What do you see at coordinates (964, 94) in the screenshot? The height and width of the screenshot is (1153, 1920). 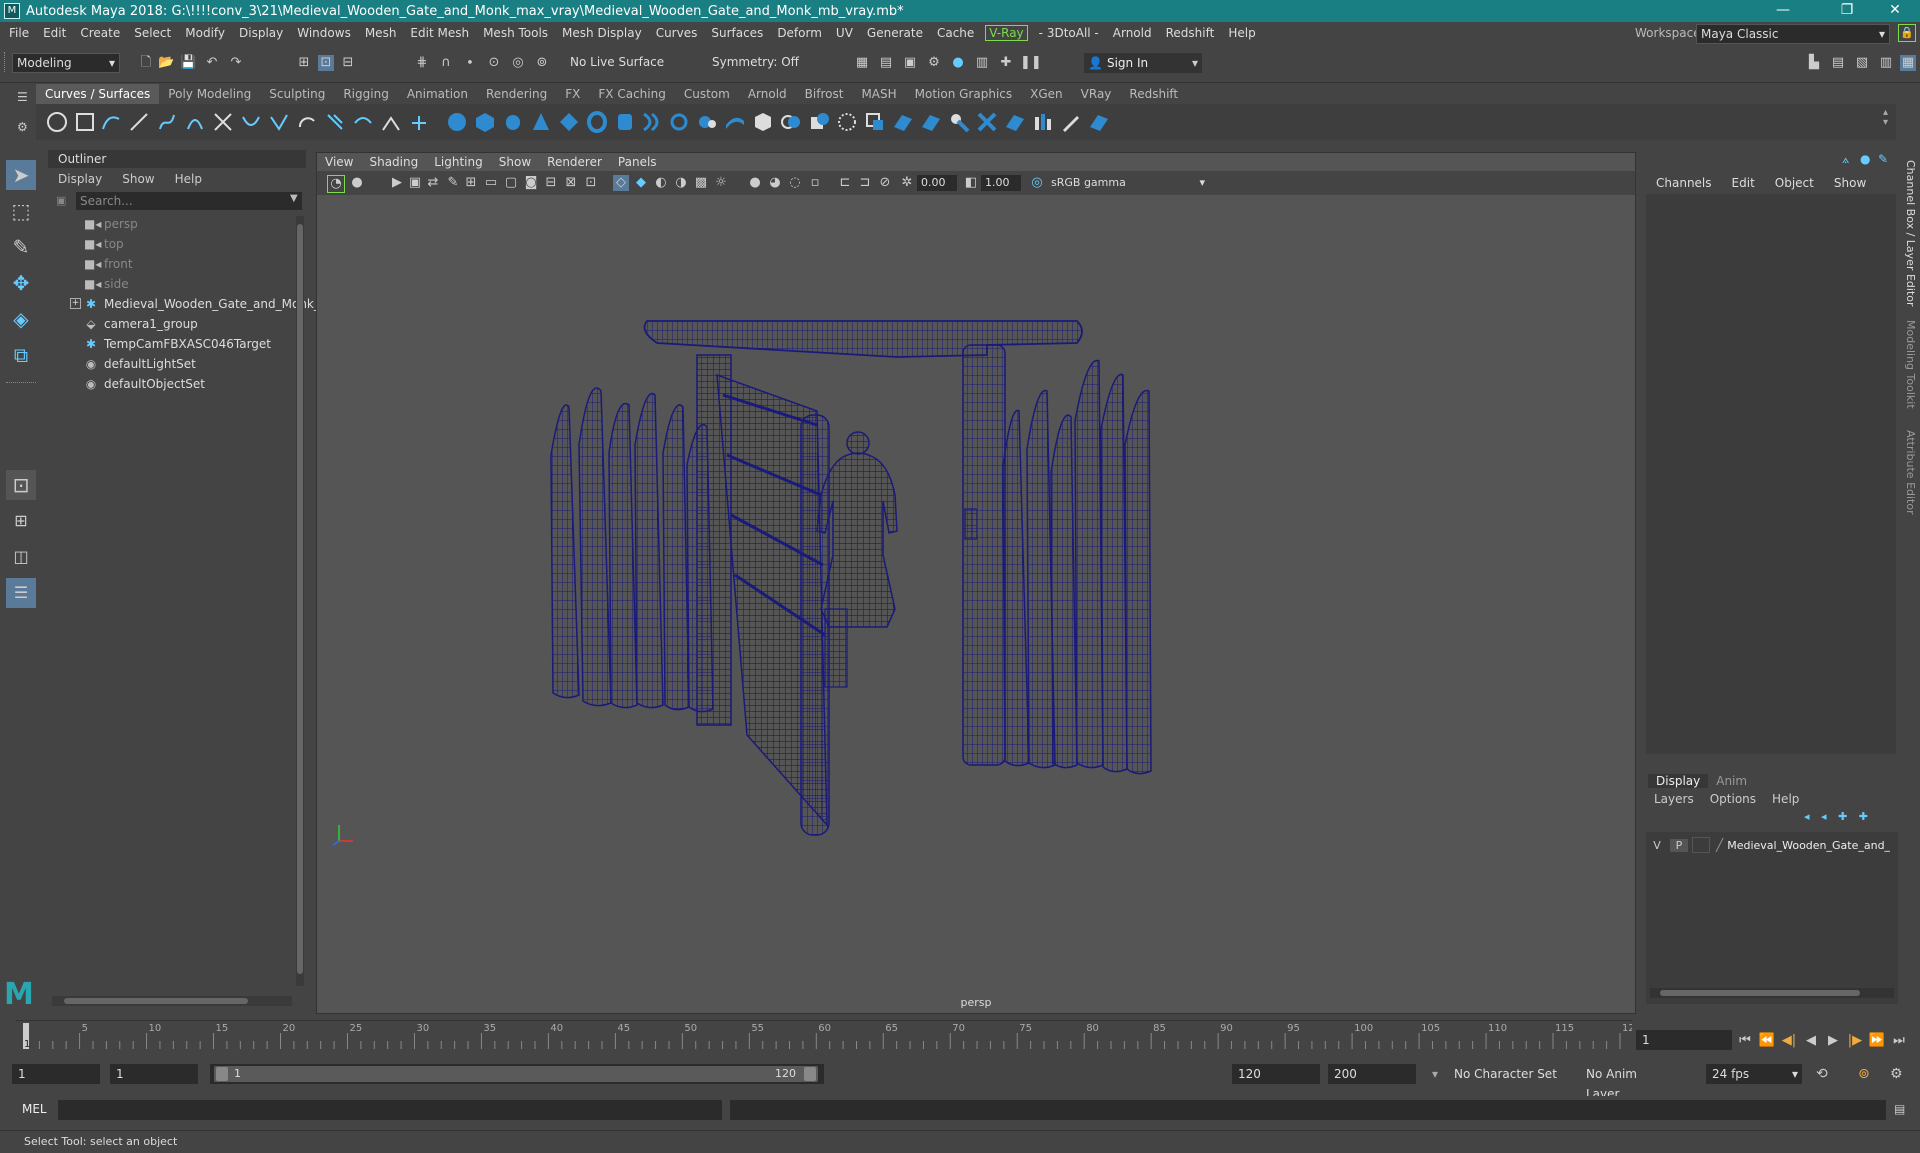 I see `shelf-tab-motion-graphics: Motion Graphics` at bounding box center [964, 94].